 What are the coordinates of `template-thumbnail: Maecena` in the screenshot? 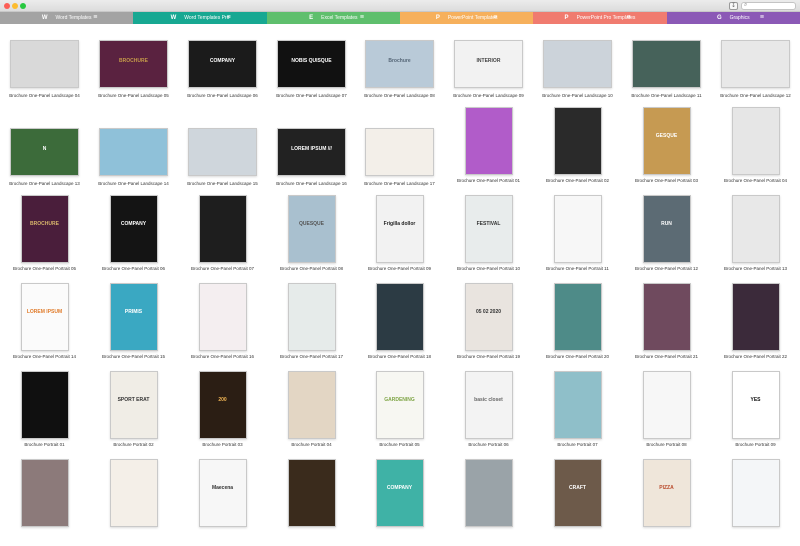 It's located at (222, 493).